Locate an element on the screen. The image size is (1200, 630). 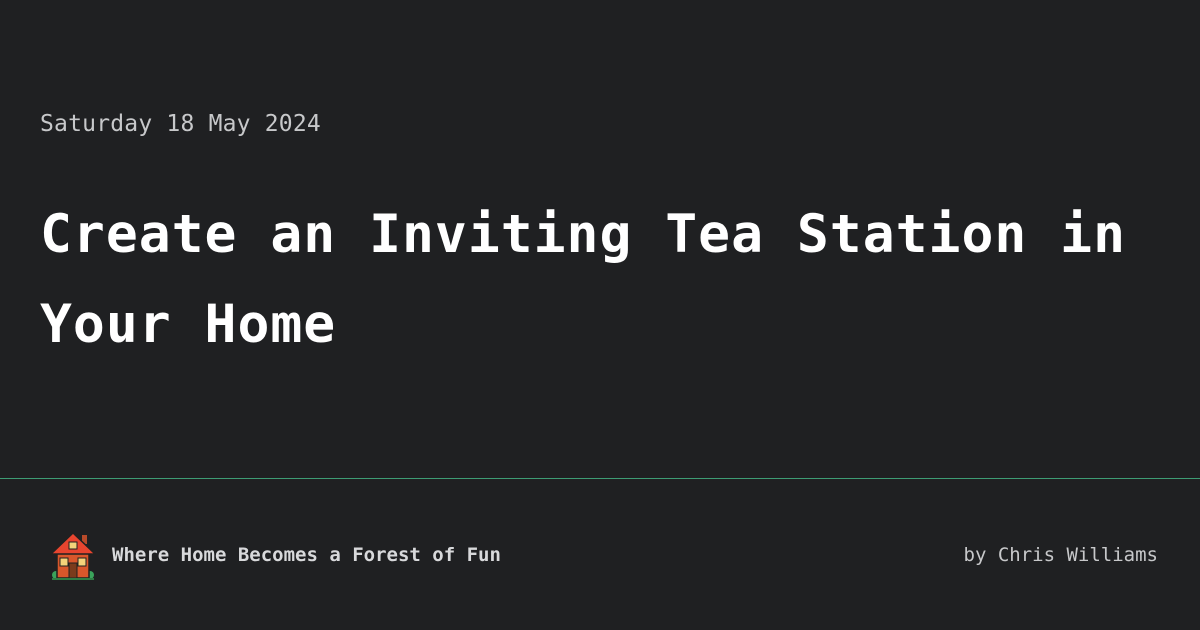
divider is located at coordinates (600, 478).